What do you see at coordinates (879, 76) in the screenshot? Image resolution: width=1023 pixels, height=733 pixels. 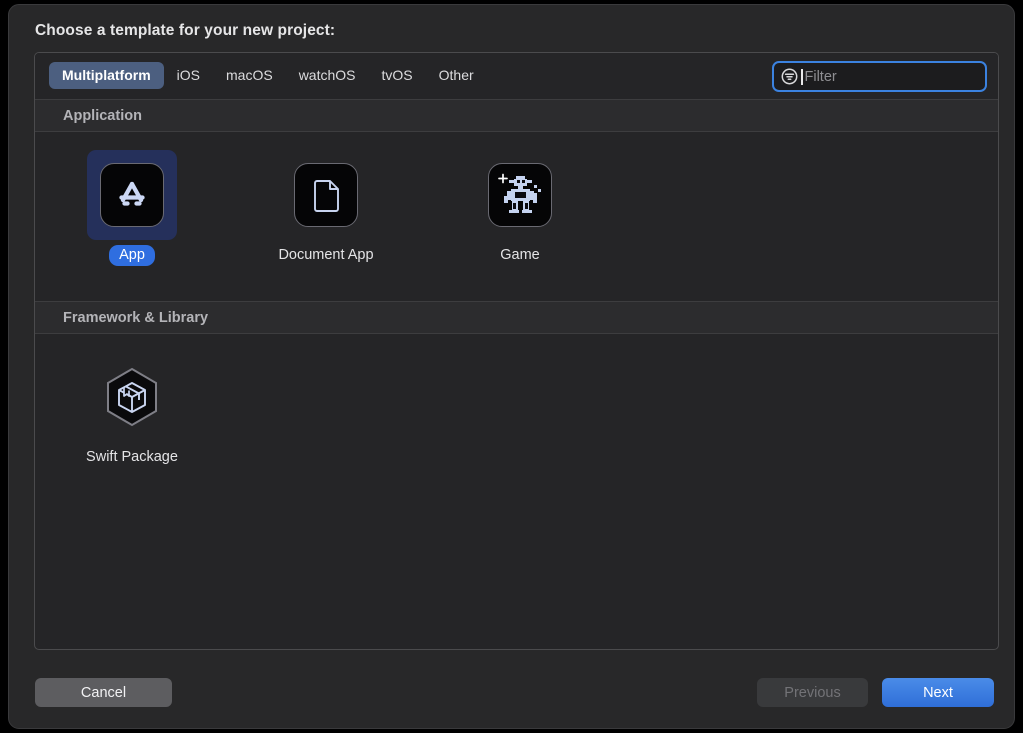 I see `filter-field: Filter` at bounding box center [879, 76].